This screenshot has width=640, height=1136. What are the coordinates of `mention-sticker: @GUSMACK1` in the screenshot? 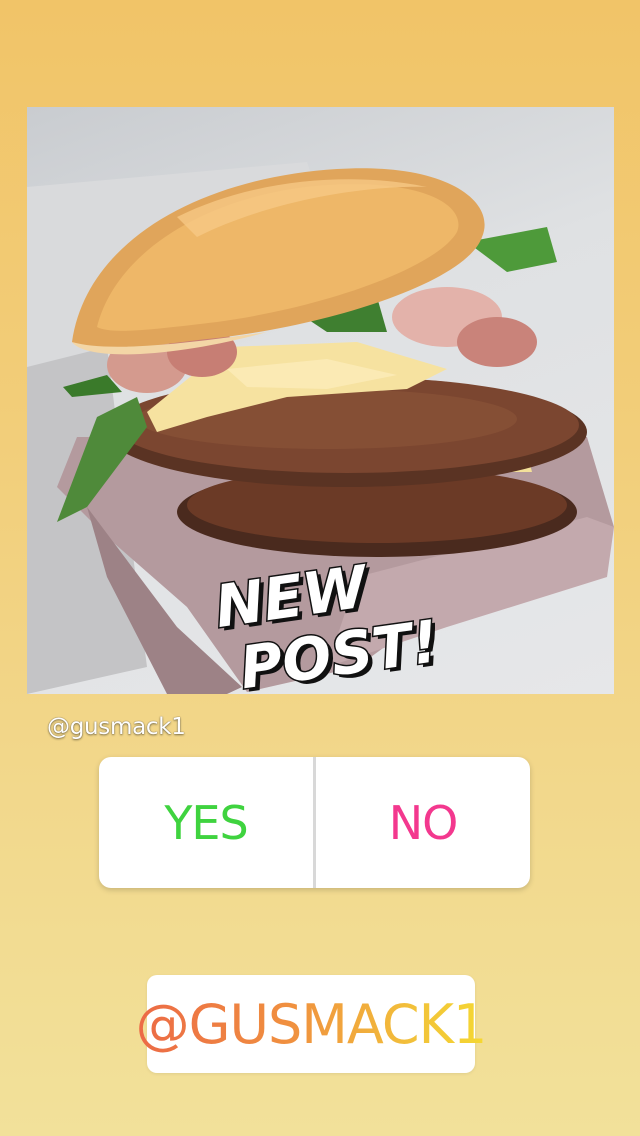 It's located at (311, 1024).